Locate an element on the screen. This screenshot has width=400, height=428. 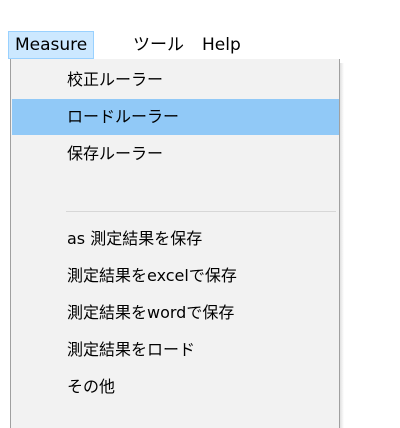
menu-item-save-results-as: as 測定結果を保存 is located at coordinates (175, 239).